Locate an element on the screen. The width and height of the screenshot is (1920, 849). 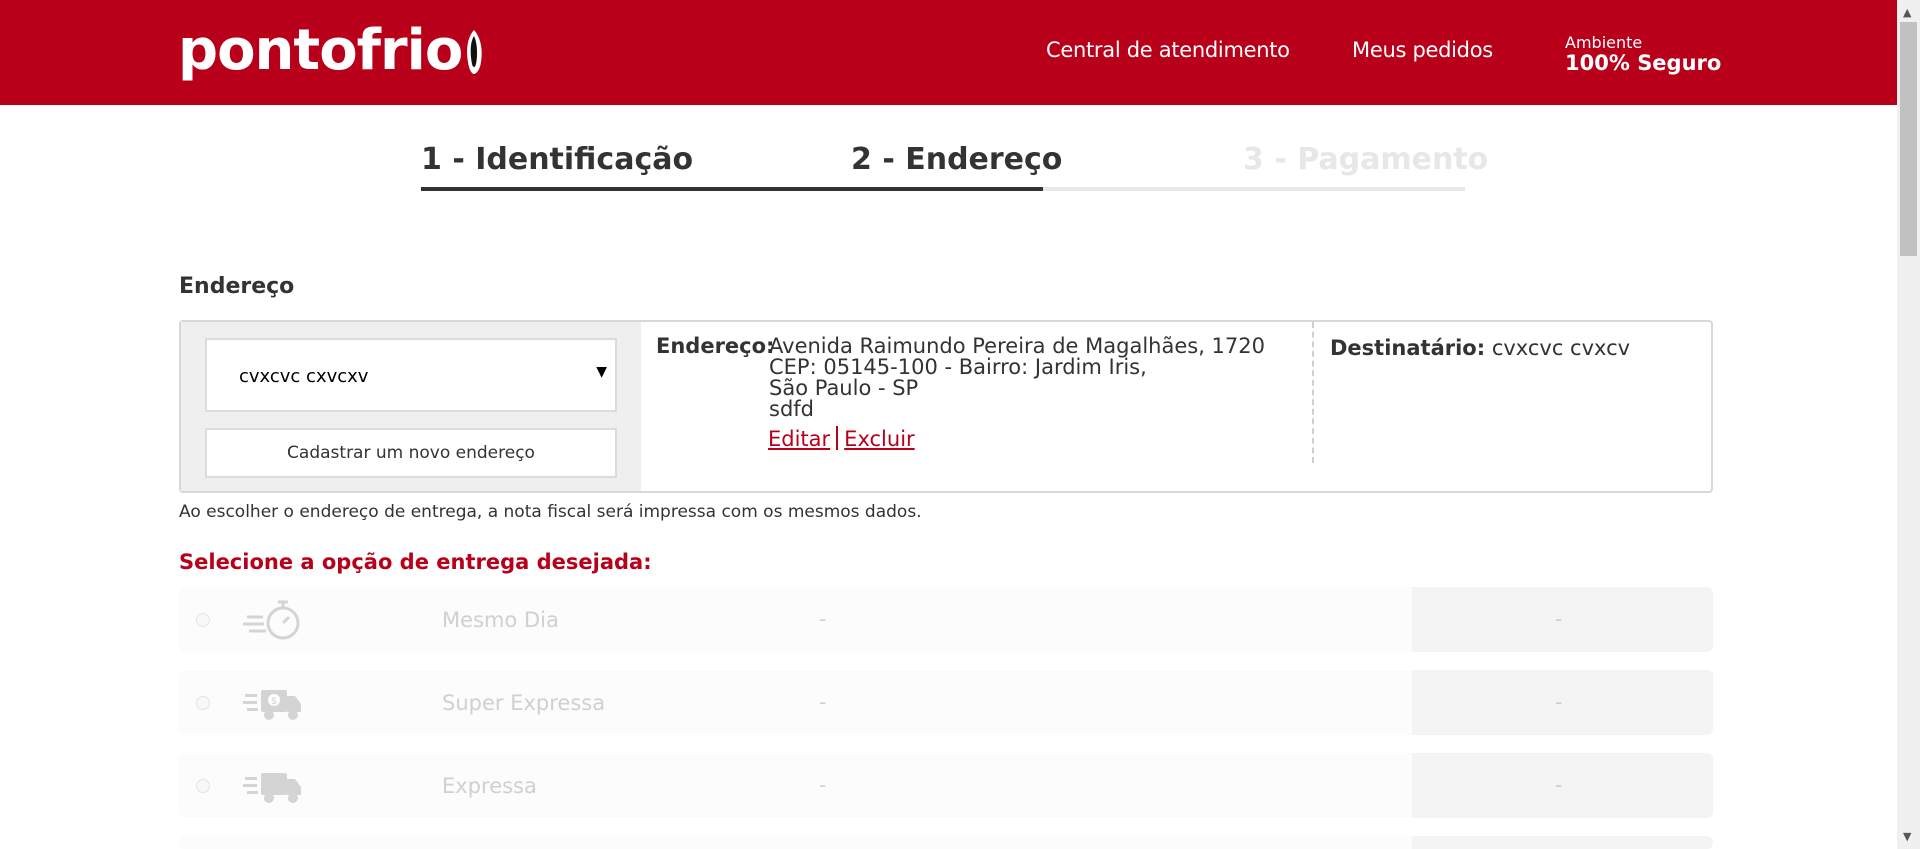
step-address: 2 - Endereço is located at coordinates (957, 159).